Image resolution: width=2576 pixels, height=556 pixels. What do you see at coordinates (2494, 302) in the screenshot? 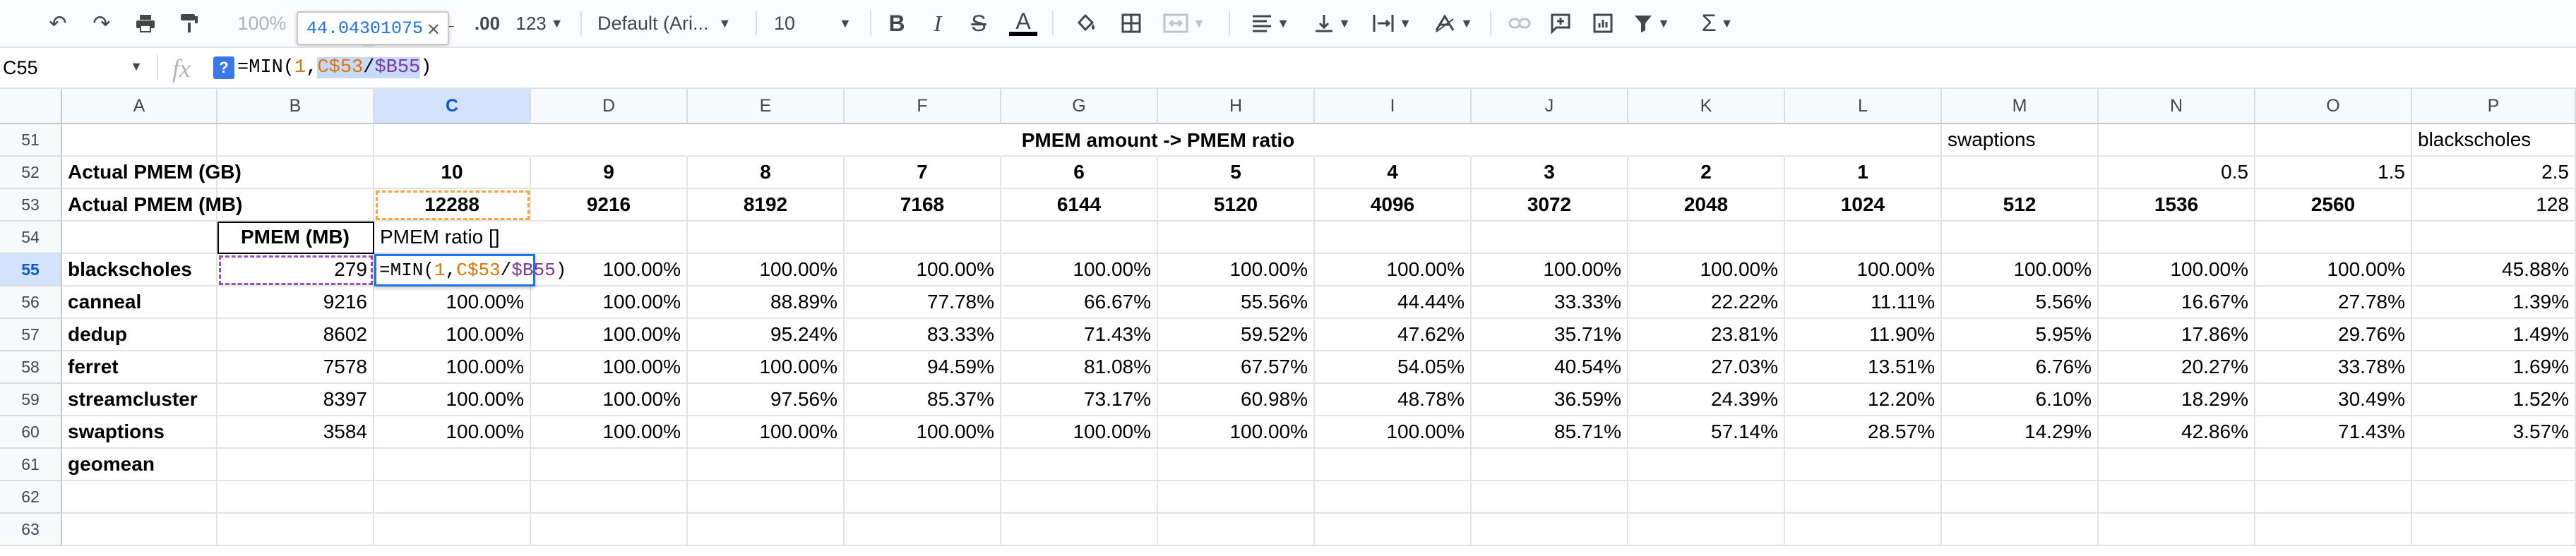
I see `cell-p56: 1.39%` at bounding box center [2494, 302].